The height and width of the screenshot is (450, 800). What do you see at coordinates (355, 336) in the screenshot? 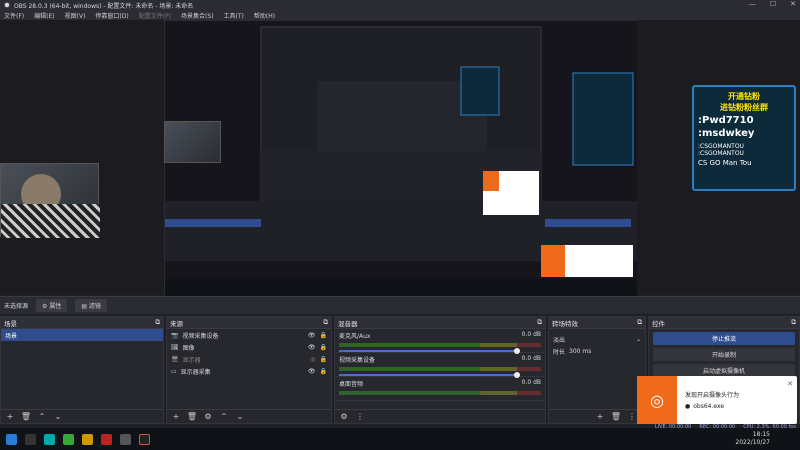
I see `track-name: 麦克风/Aux` at bounding box center [355, 336].